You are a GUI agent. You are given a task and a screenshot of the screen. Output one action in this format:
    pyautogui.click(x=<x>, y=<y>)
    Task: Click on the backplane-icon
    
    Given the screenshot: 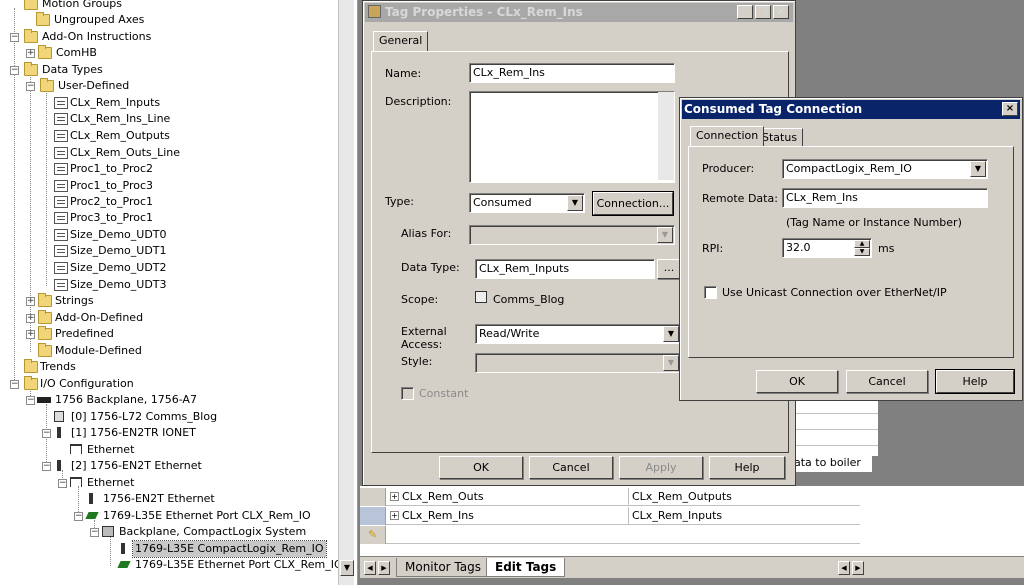 What is the action you would take?
    pyautogui.click(x=44, y=400)
    